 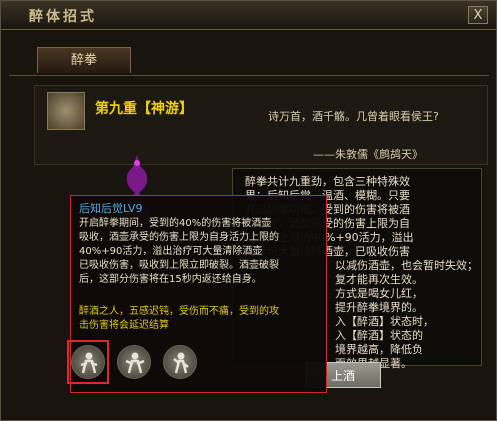 What do you see at coordinates (175, 223) in the screenshot?
I see `tooltip-line: 开启醉拳期间，受到的40%的伤害将被酒壶` at bounding box center [175, 223].